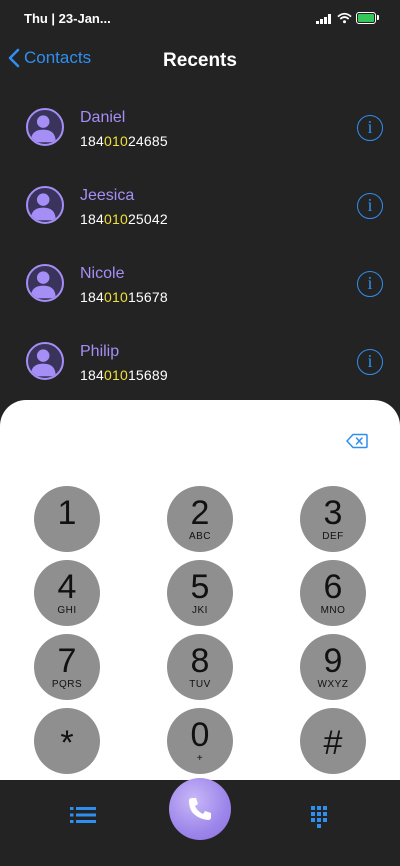  Describe the element at coordinates (67, 519) in the screenshot. I see `key-1: 1` at that location.